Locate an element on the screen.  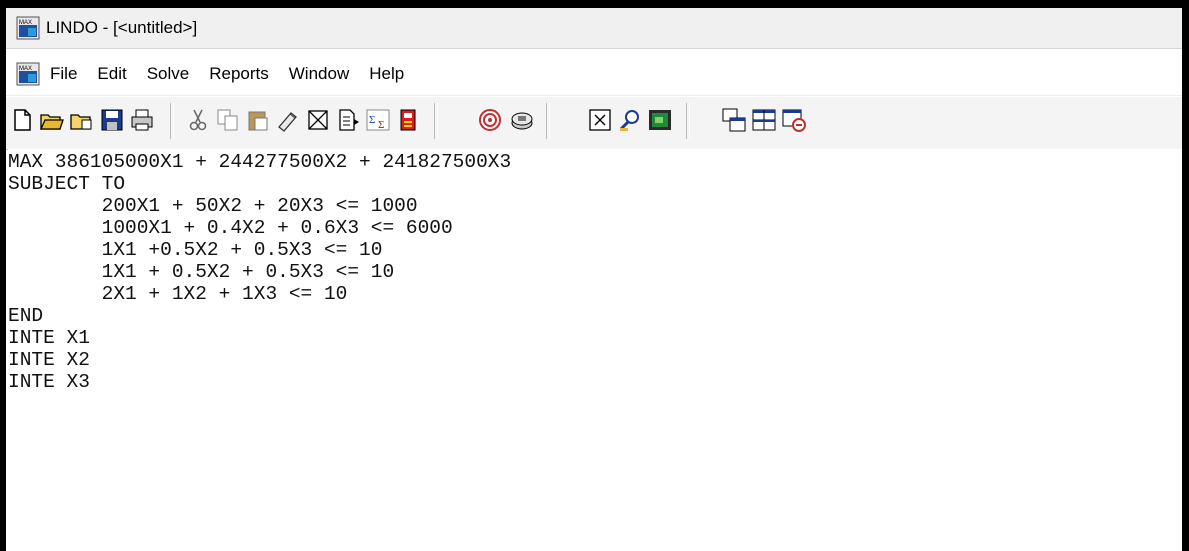
app-icon: MAX is located at coordinates (28, 28).